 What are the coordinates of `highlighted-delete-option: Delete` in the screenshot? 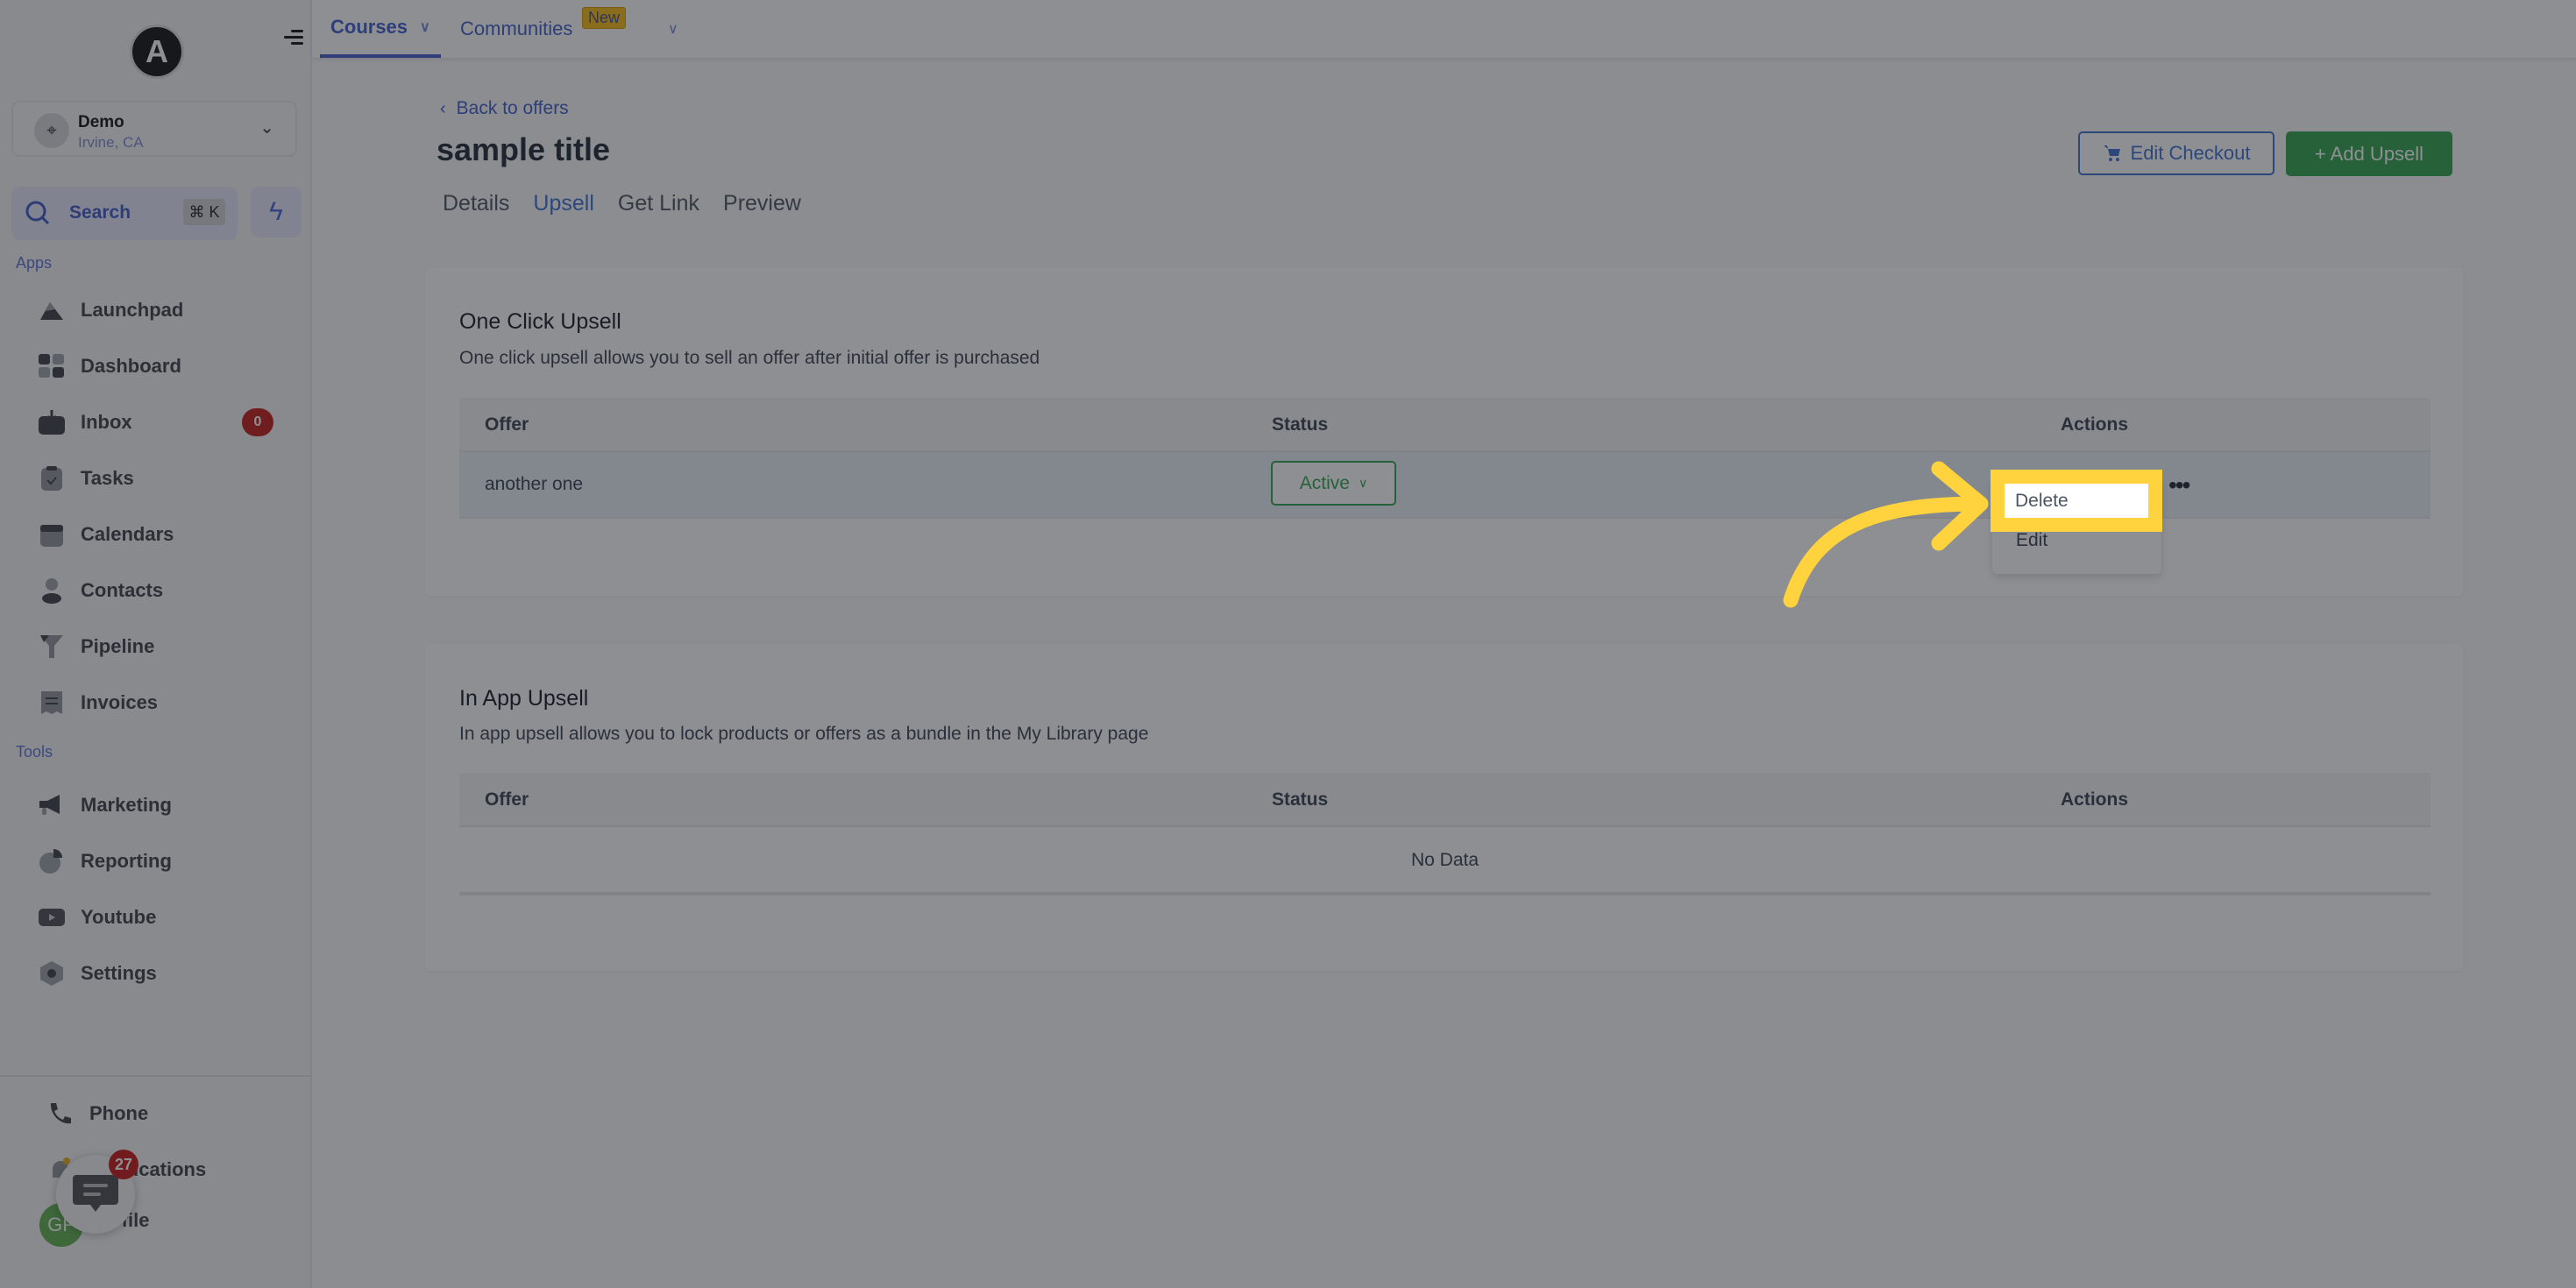 It's located at (2076, 501).